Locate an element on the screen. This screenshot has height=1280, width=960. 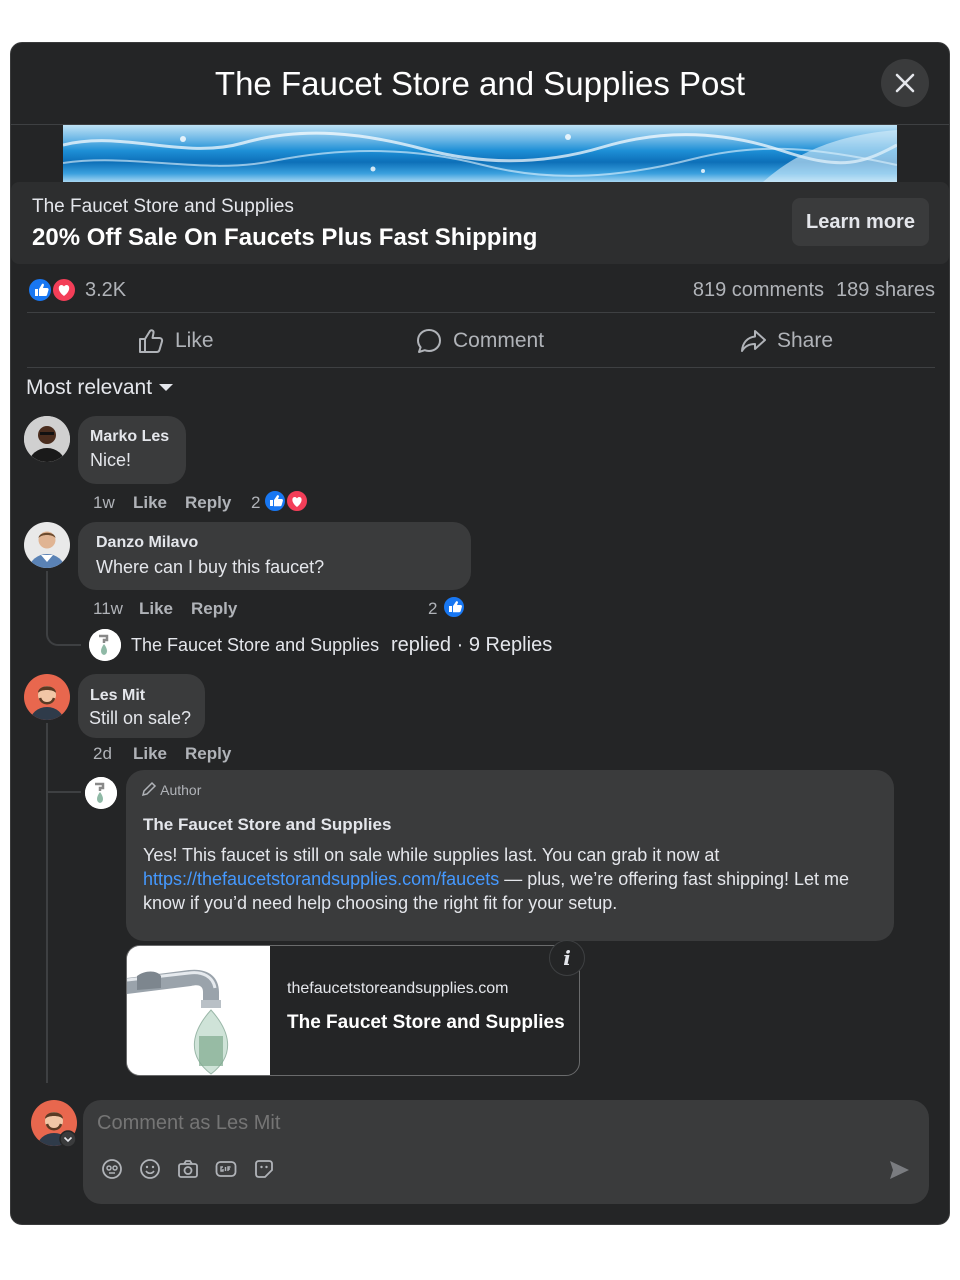
thumbs-up-icon is located at coordinates (151, 341).